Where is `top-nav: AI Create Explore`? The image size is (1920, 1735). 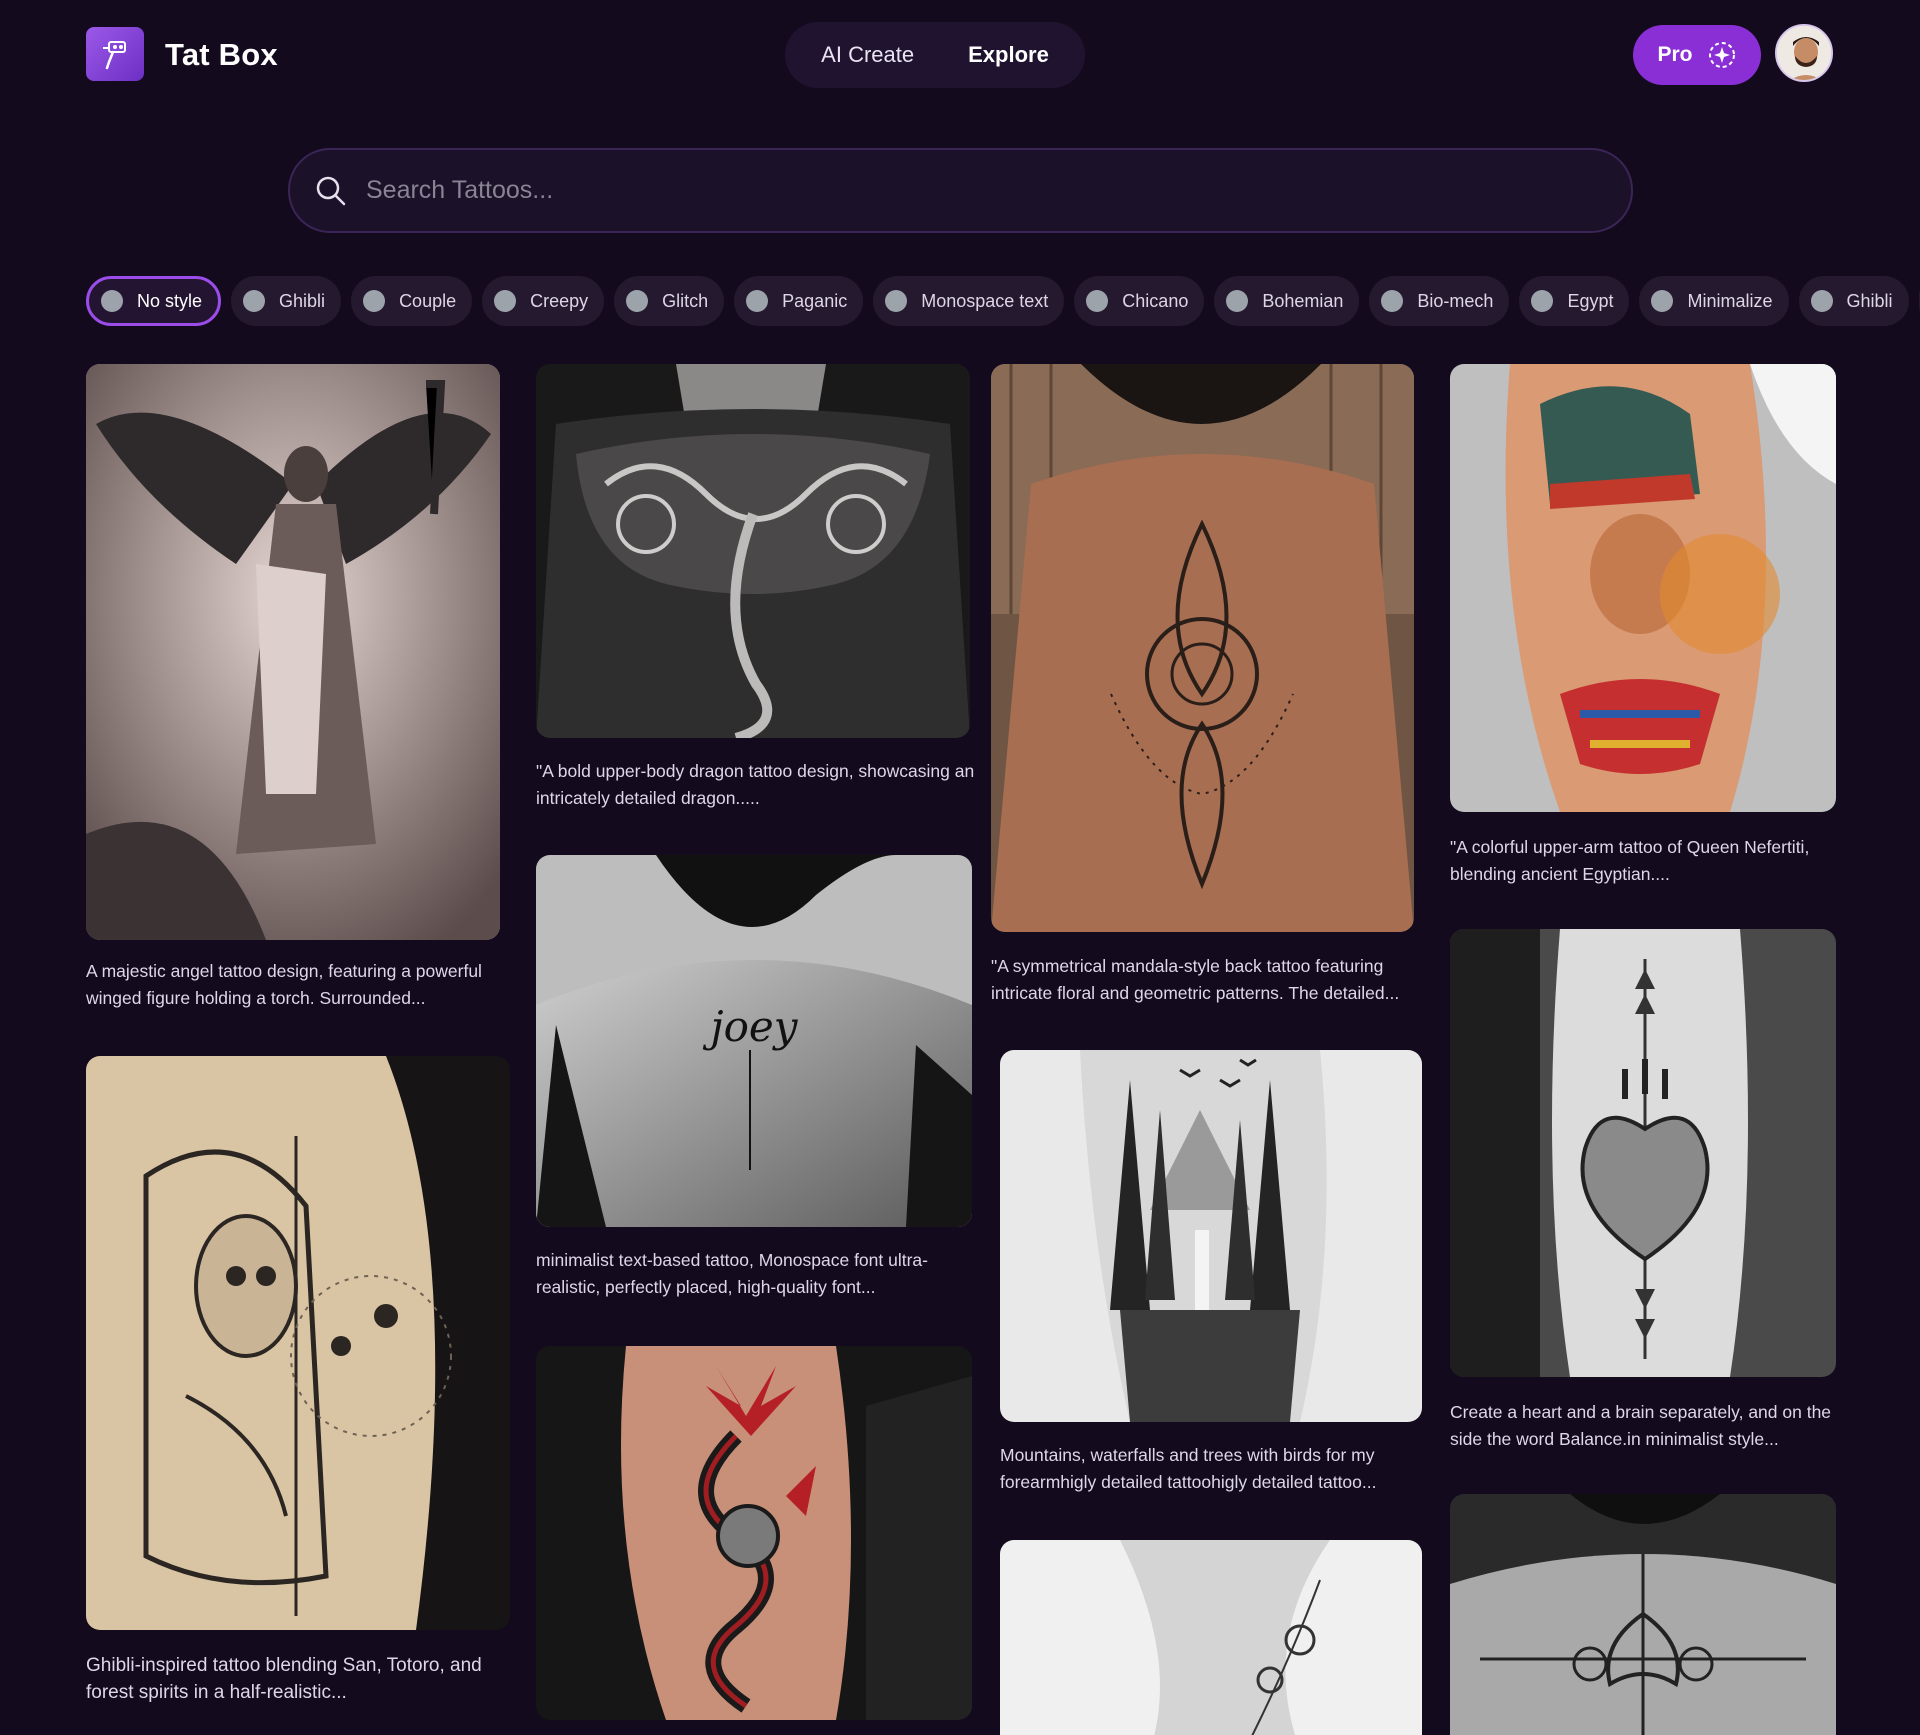 top-nav: AI Create Explore is located at coordinates (935, 55).